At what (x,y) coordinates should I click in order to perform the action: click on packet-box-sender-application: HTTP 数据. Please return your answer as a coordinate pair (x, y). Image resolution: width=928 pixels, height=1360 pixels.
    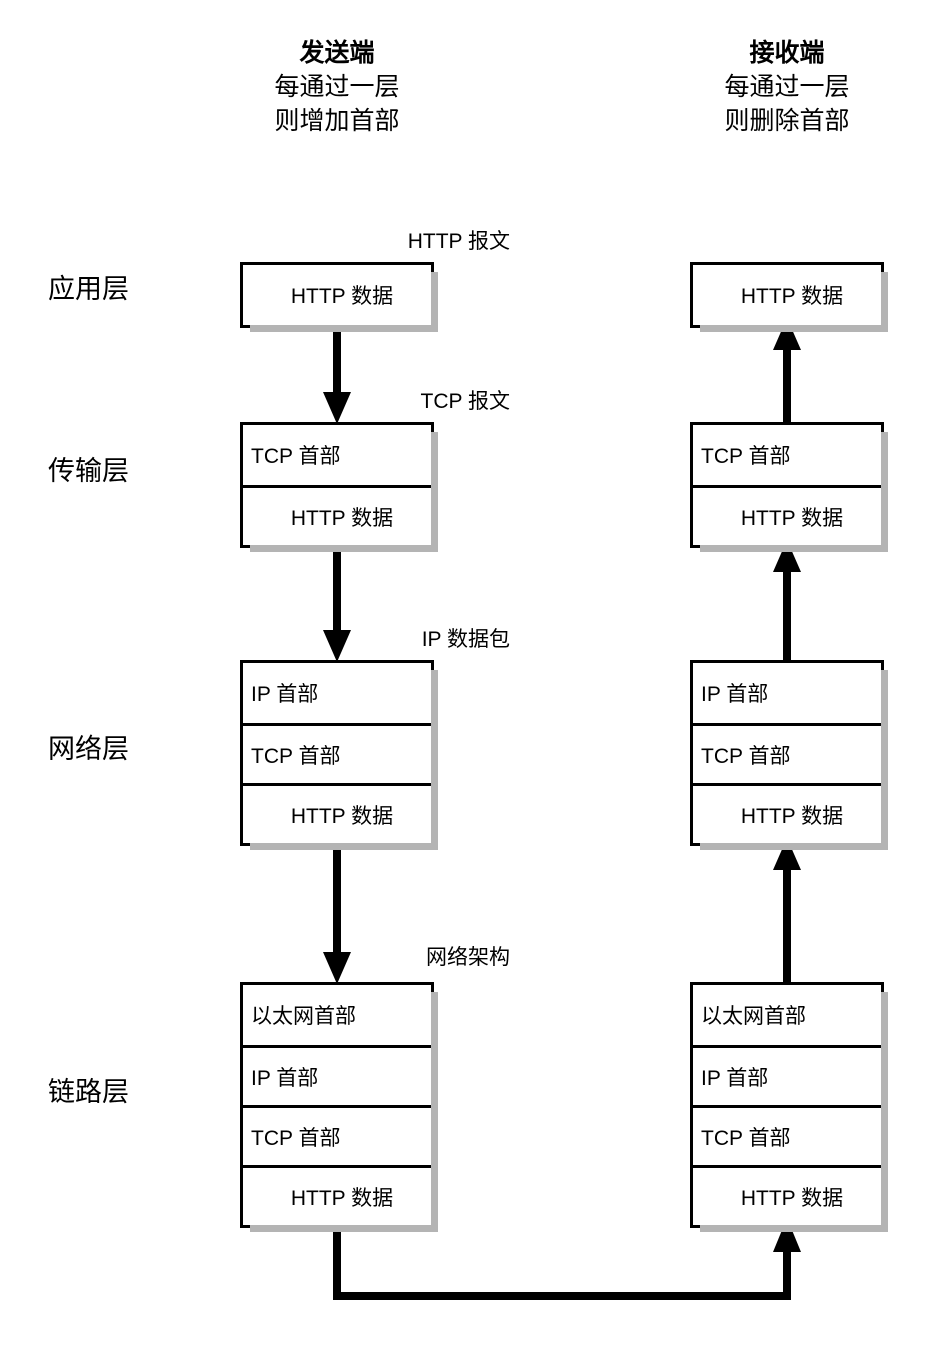
    Looking at the image, I should click on (339, 297).